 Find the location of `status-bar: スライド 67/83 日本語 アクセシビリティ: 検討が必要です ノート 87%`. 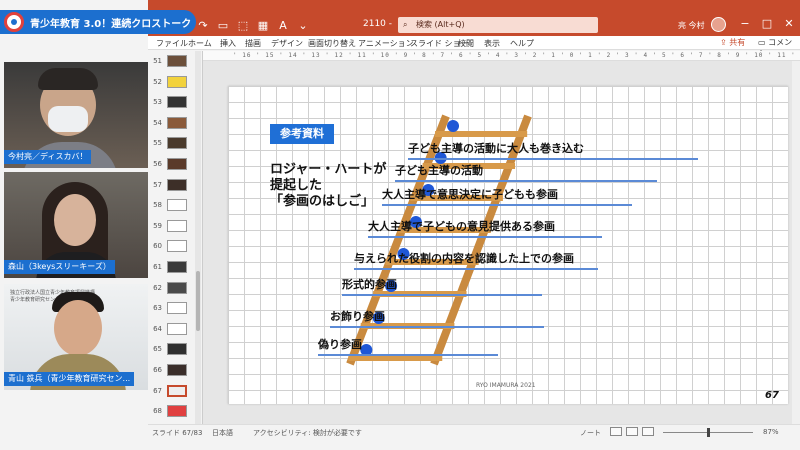

status-bar: スライド 67/83 日本語 アクセシビリティ: 検討が必要です ノート 87% is located at coordinates (474, 437).